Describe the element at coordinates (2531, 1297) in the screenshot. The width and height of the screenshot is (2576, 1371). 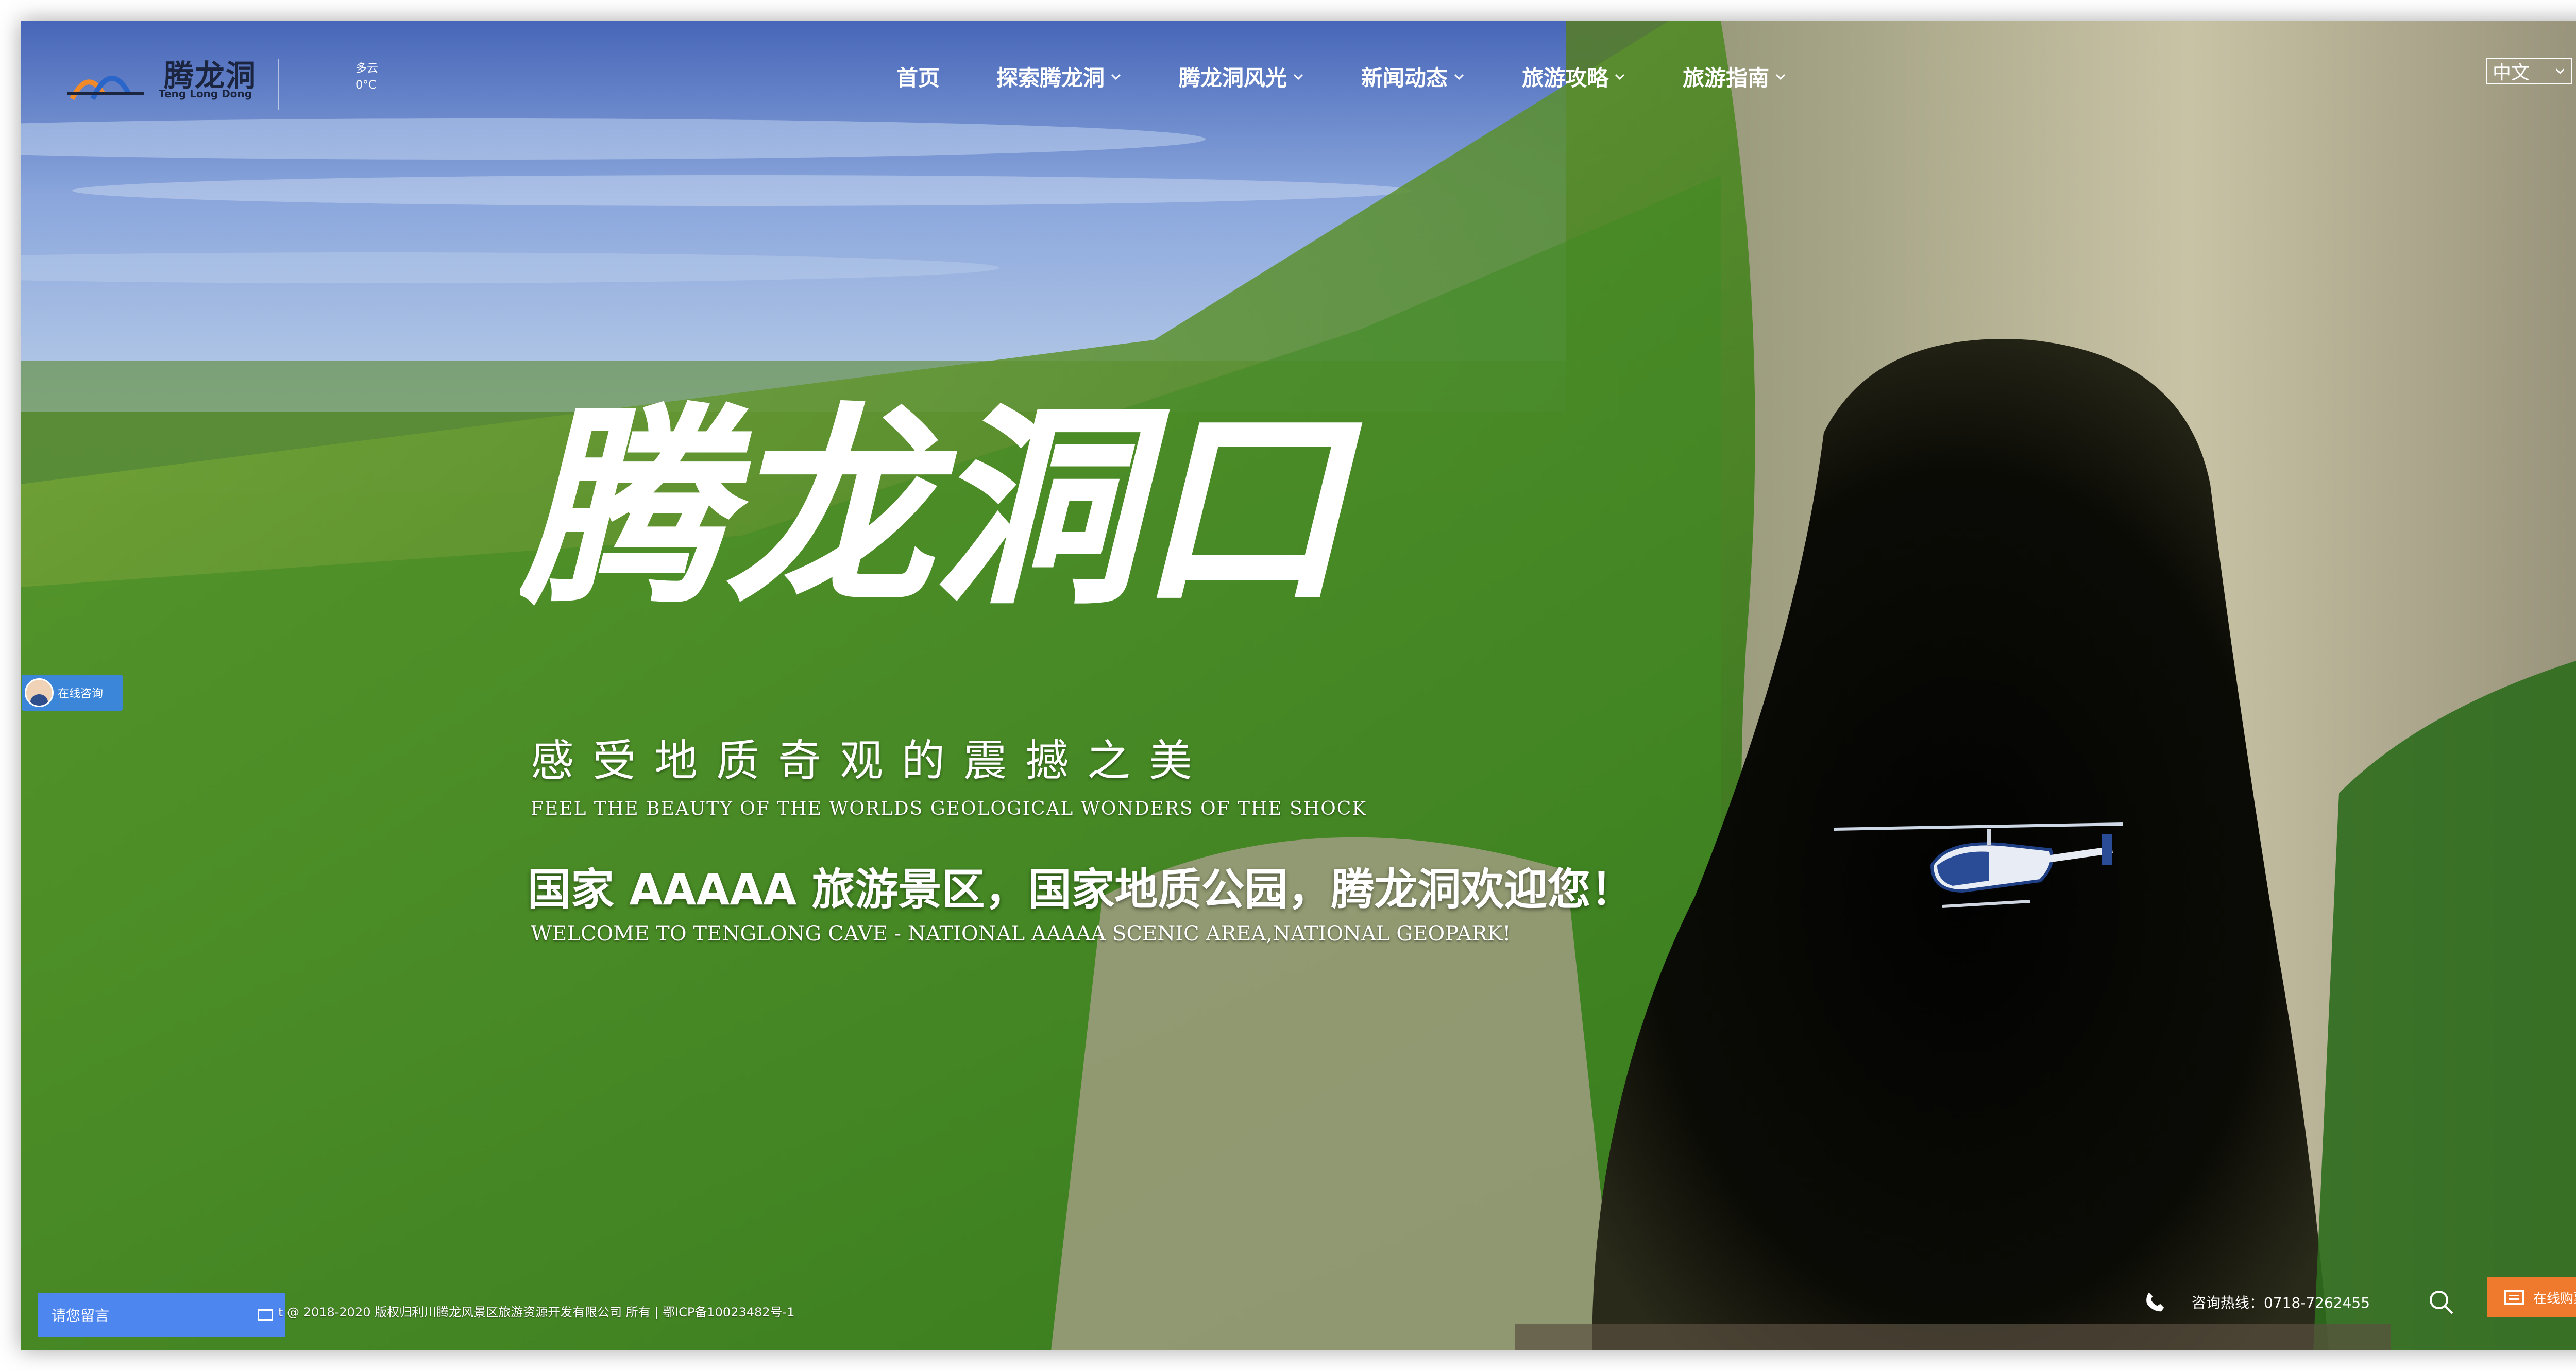
I see `buy-ticket-button: 在线购票` at that location.